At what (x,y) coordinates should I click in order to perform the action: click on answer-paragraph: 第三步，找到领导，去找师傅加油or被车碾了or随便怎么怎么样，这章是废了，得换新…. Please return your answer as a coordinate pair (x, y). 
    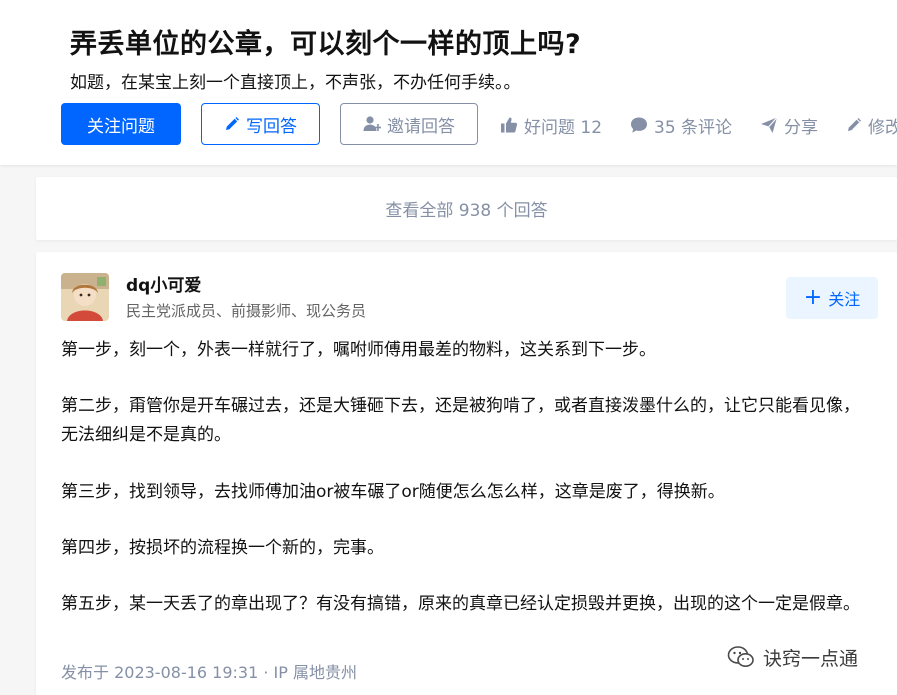
    Looking at the image, I should click on (393, 492).